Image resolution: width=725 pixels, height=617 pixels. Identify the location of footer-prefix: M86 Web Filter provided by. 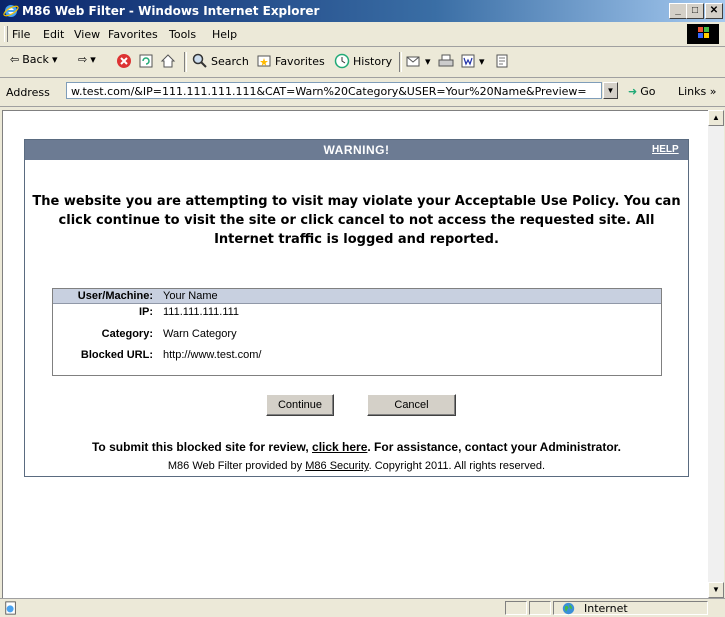
(236, 466).